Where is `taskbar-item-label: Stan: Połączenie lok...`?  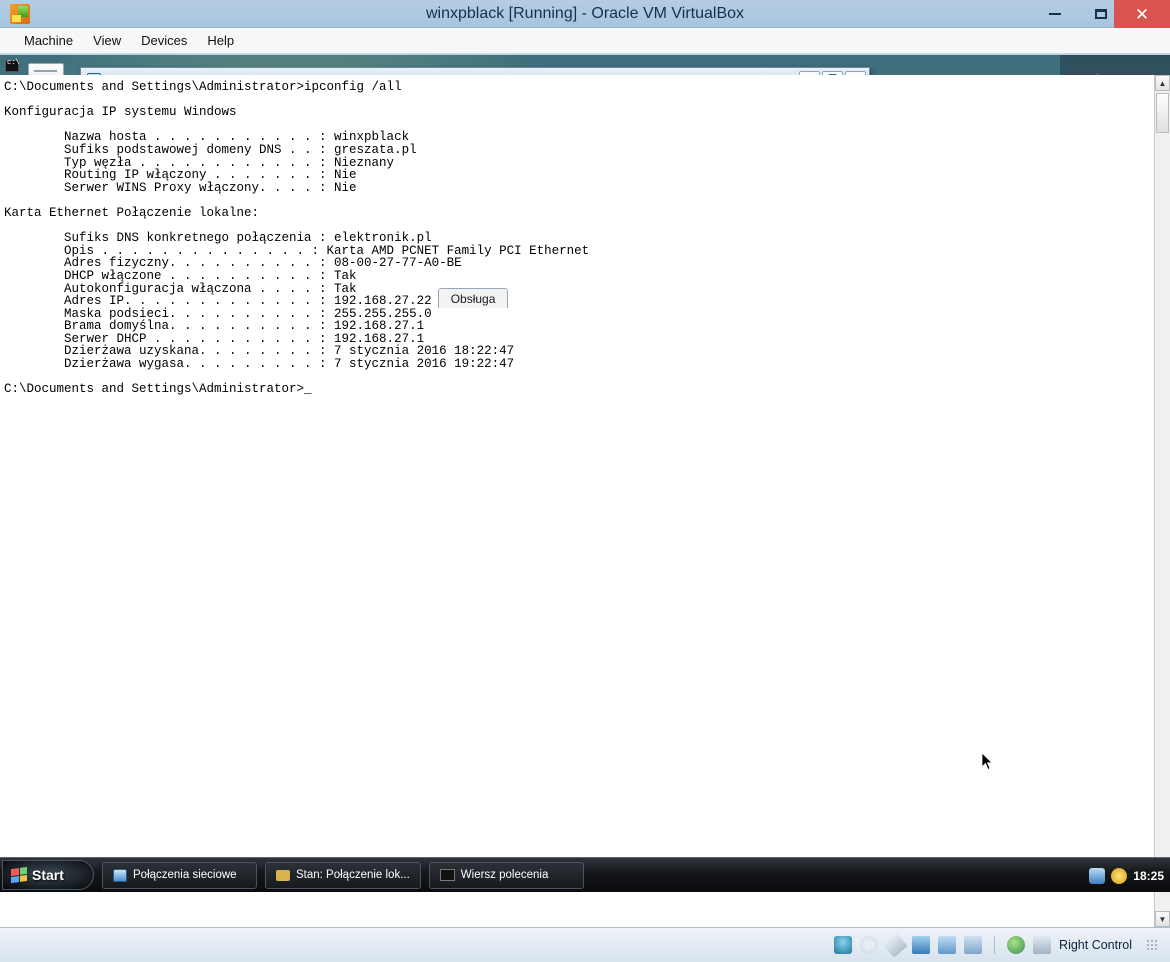 taskbar-item-label: Stan: Połączenie lok... is located at coordinates (353, 875).